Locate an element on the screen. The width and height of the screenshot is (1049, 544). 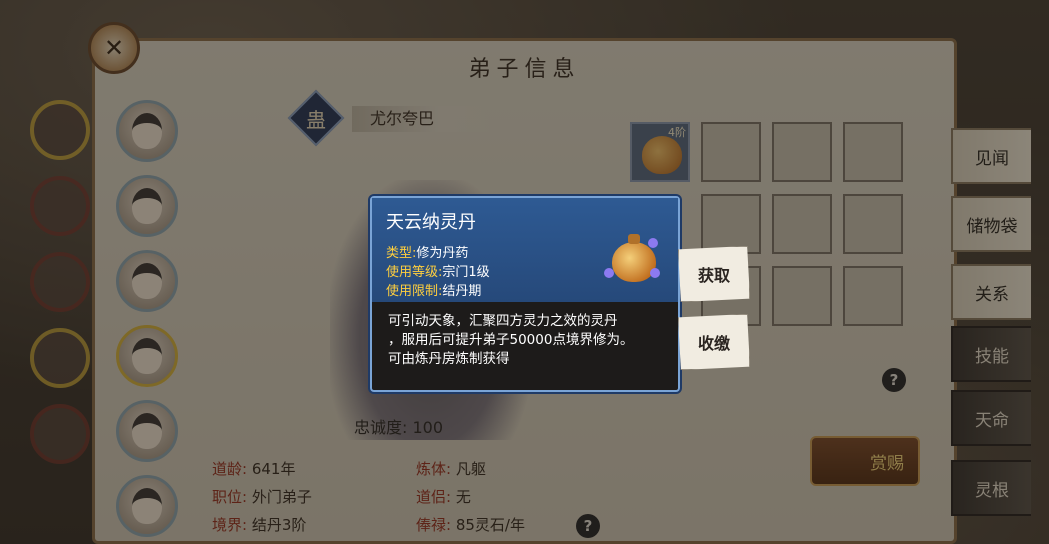
row-value: 宗门1级 is located at coordinates (466, 272).